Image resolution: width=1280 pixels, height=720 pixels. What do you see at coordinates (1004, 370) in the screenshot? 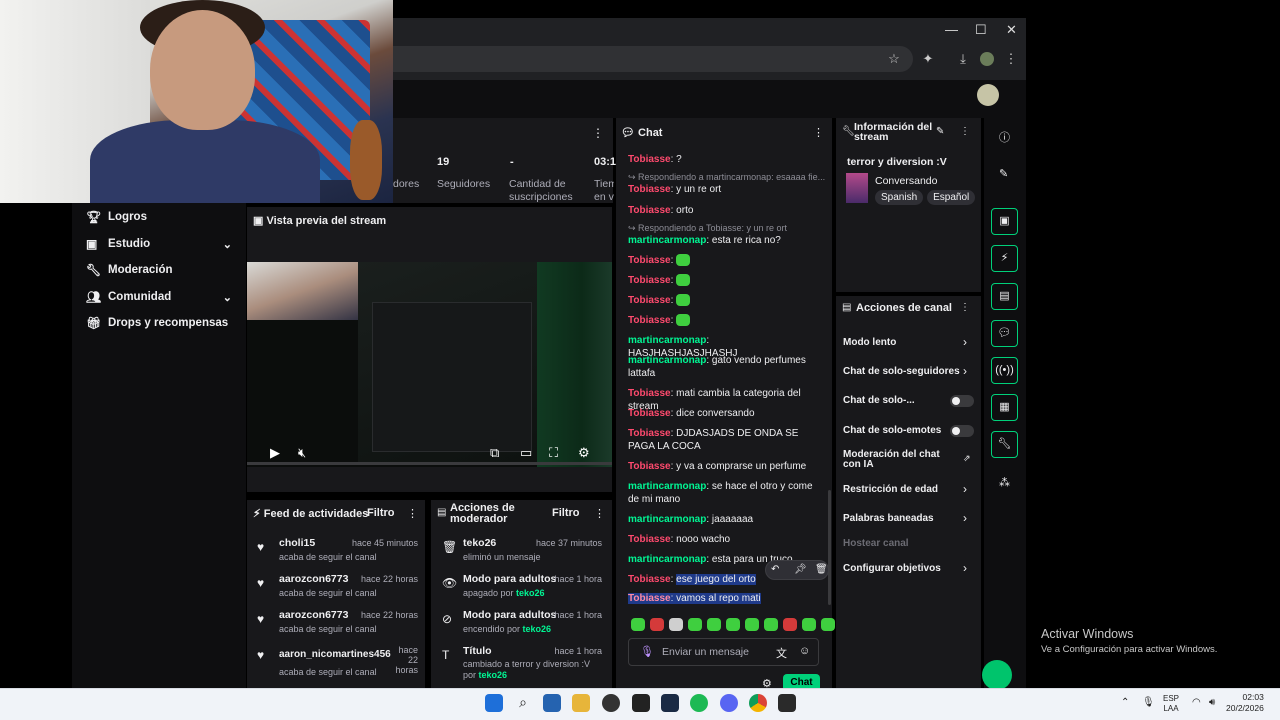
I see `rail-broadcast-button: ((•))` at bounding box center [1004, 370].